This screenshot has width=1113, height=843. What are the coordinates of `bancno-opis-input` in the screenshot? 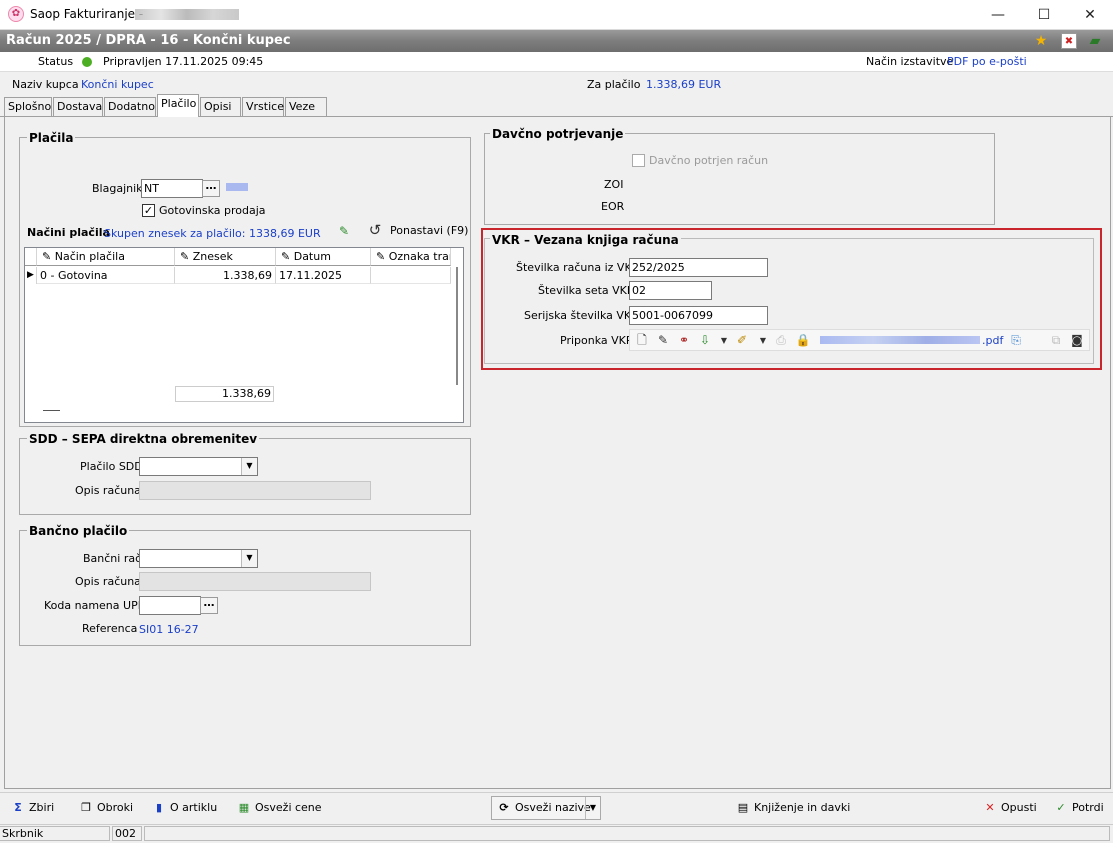 It's located at (255, 581).